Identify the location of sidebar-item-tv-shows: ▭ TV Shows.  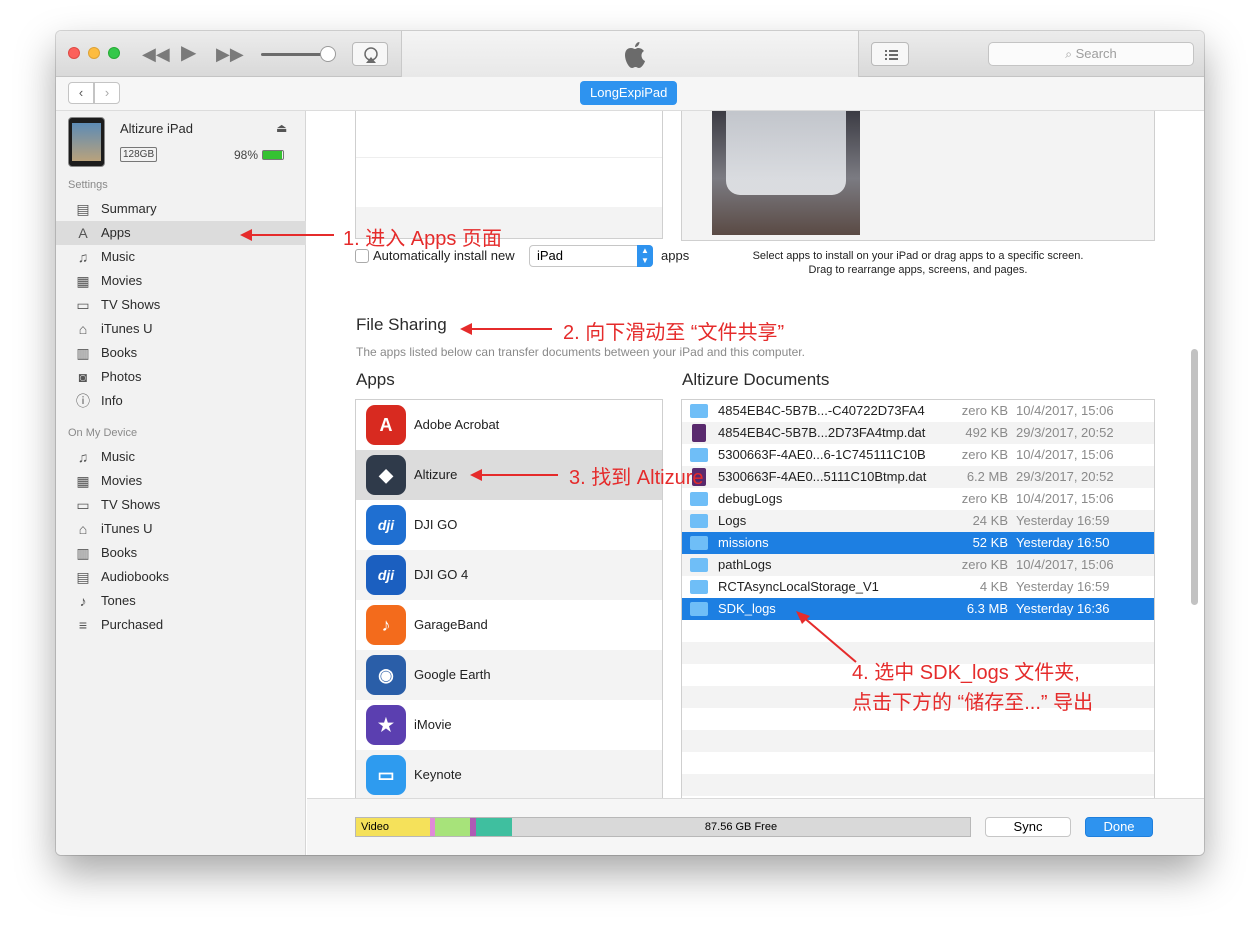
(181, 305).